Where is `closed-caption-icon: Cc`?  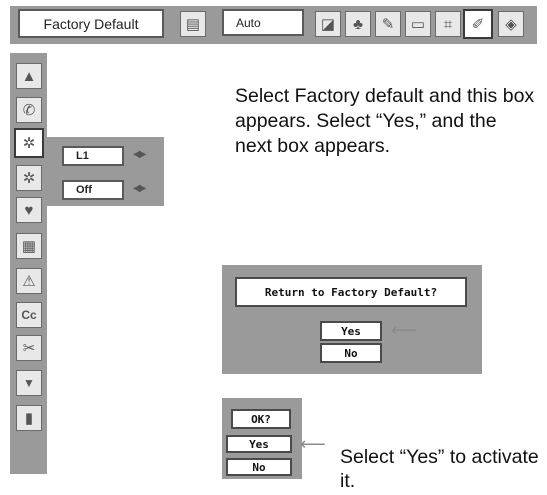
closed-caption-icon: Cc is located at coordinates (29, 315).